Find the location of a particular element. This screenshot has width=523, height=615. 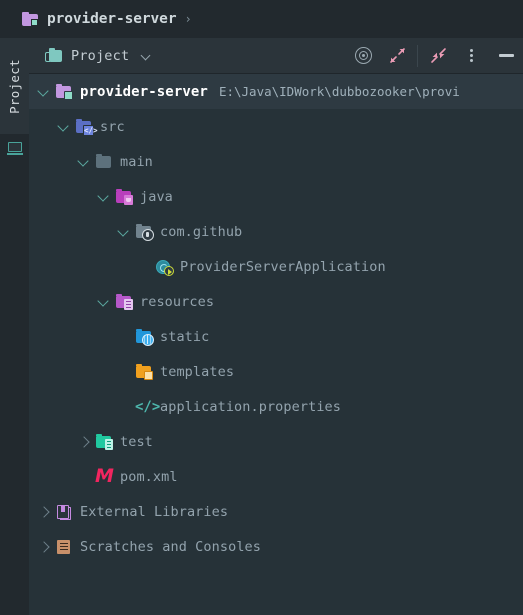

tree-row-label: application.properties is located at coordinates (251, 406).